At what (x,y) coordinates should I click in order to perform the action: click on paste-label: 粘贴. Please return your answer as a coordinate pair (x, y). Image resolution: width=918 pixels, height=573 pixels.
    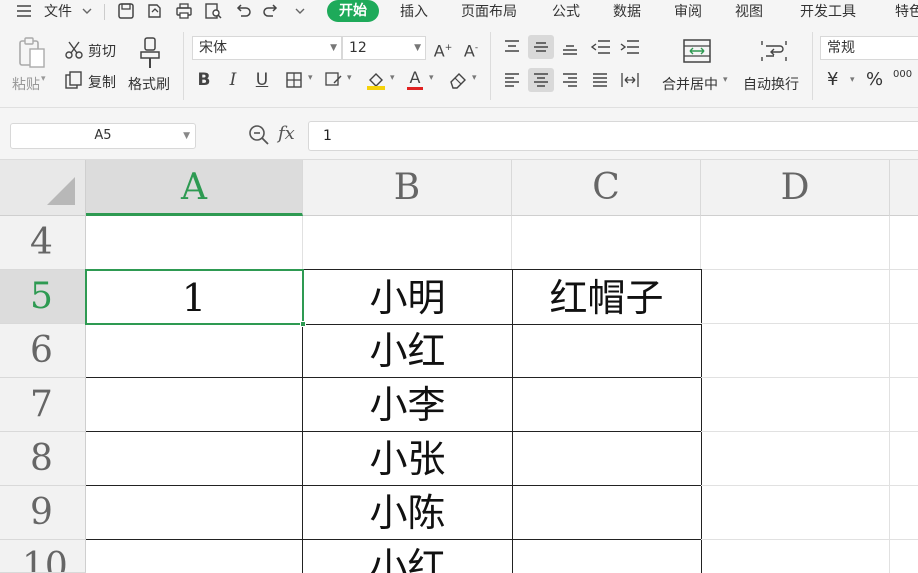
    Looking at the image, I should click on (26, 84).